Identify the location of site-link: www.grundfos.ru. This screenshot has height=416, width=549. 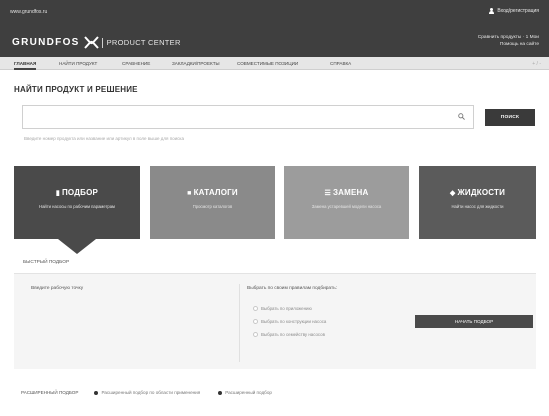
(28, 12).